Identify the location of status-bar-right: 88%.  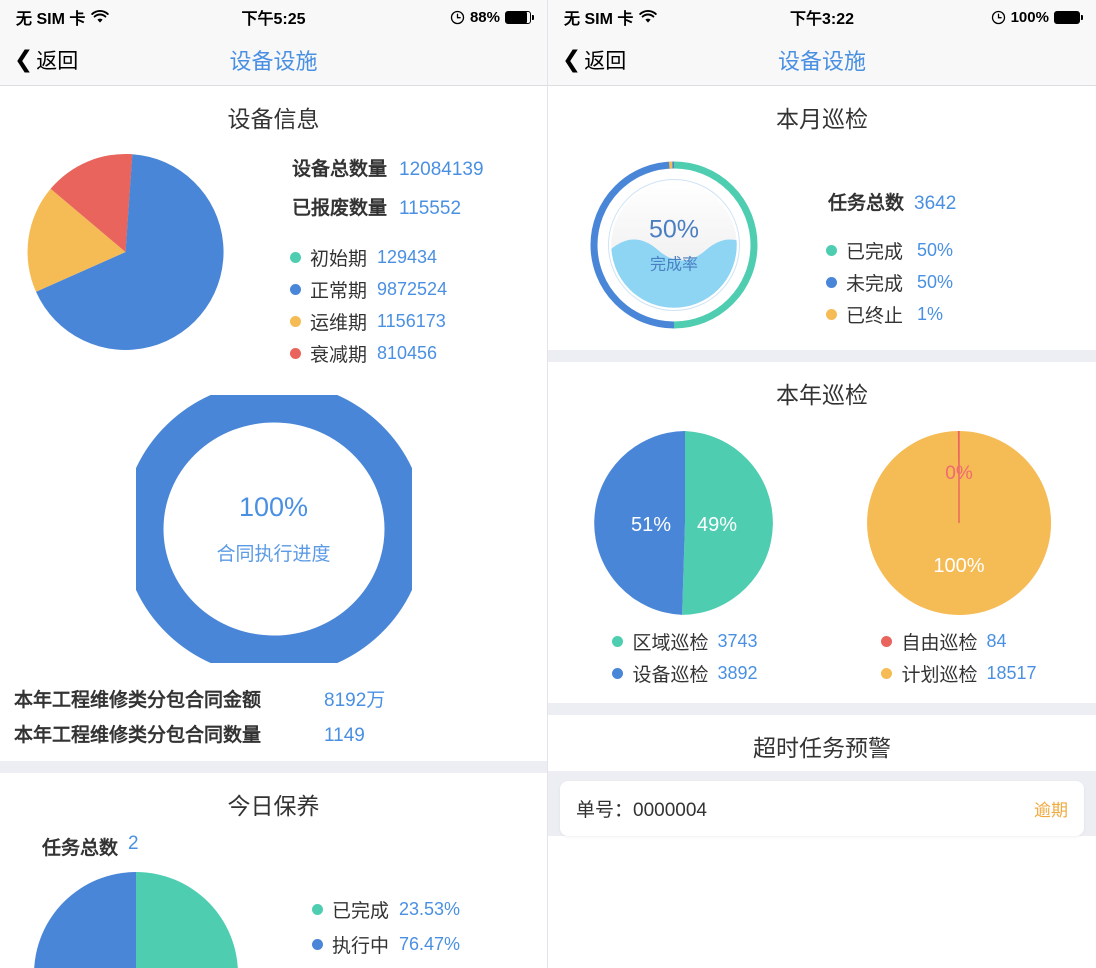
(447, 17).